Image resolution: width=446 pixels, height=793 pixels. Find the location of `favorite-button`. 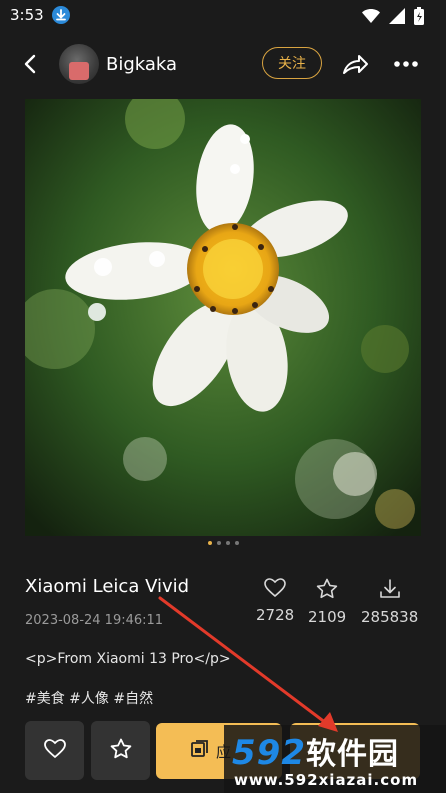

favorite-button is located at coordinates (120, 750).